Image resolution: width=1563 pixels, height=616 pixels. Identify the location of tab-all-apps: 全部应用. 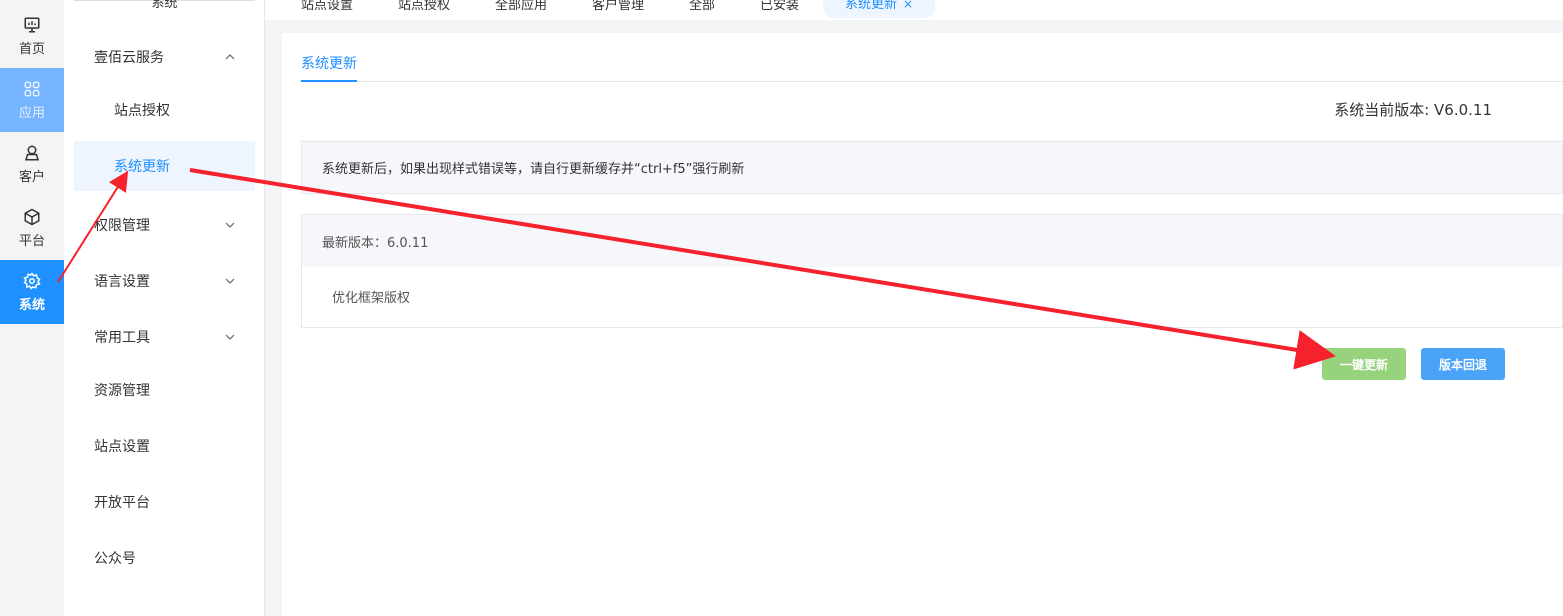
(521, 9).